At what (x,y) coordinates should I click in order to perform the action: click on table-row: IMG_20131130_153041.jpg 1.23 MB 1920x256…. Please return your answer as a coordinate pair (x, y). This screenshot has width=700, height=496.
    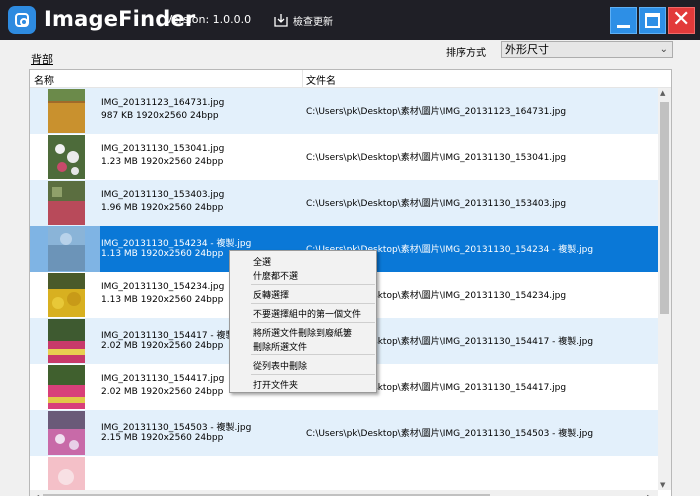
    Looking at the image, I should click on (344, 157).